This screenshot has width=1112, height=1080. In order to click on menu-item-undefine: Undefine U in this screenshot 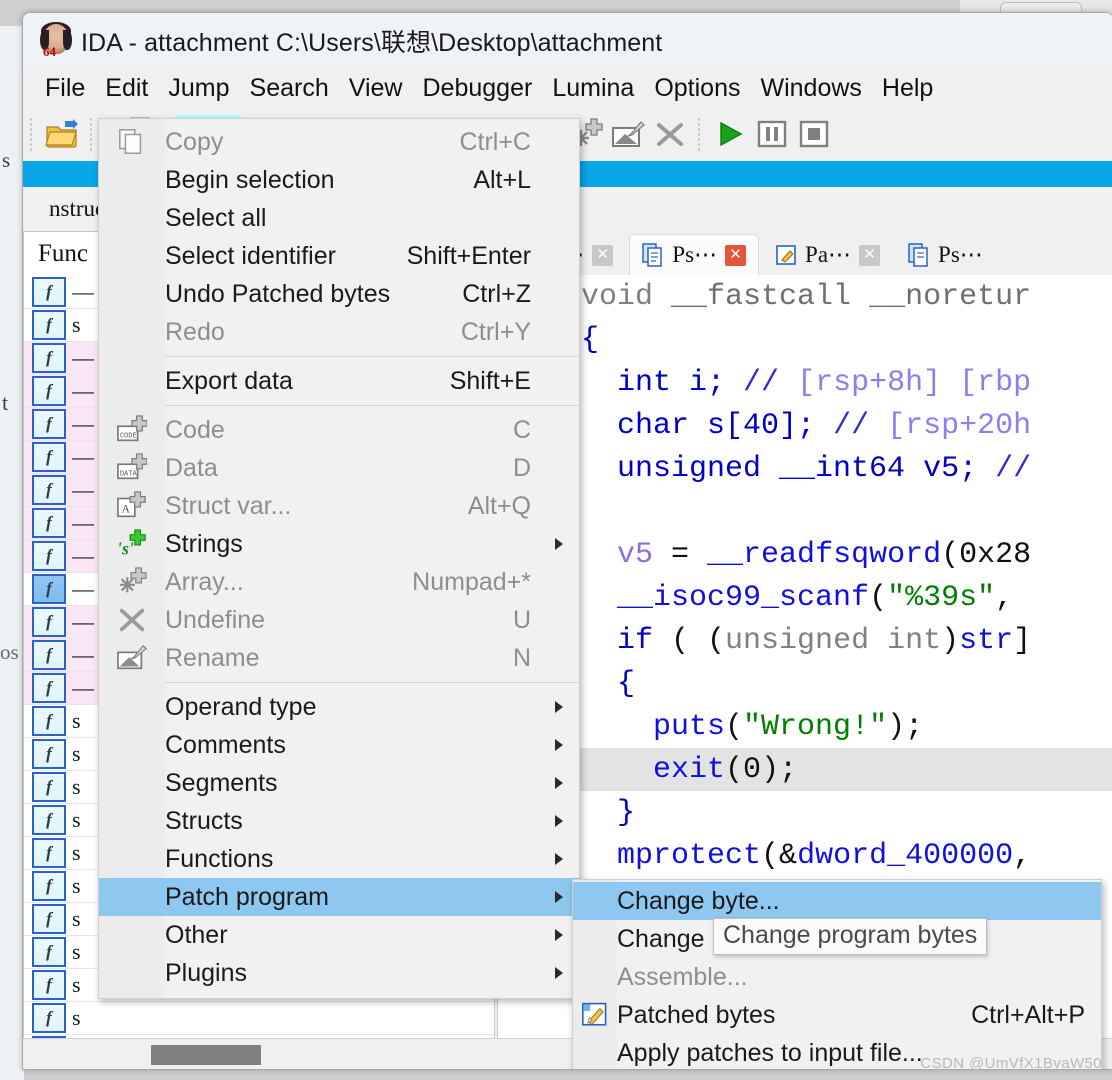, I will do `click(339, 620)`.